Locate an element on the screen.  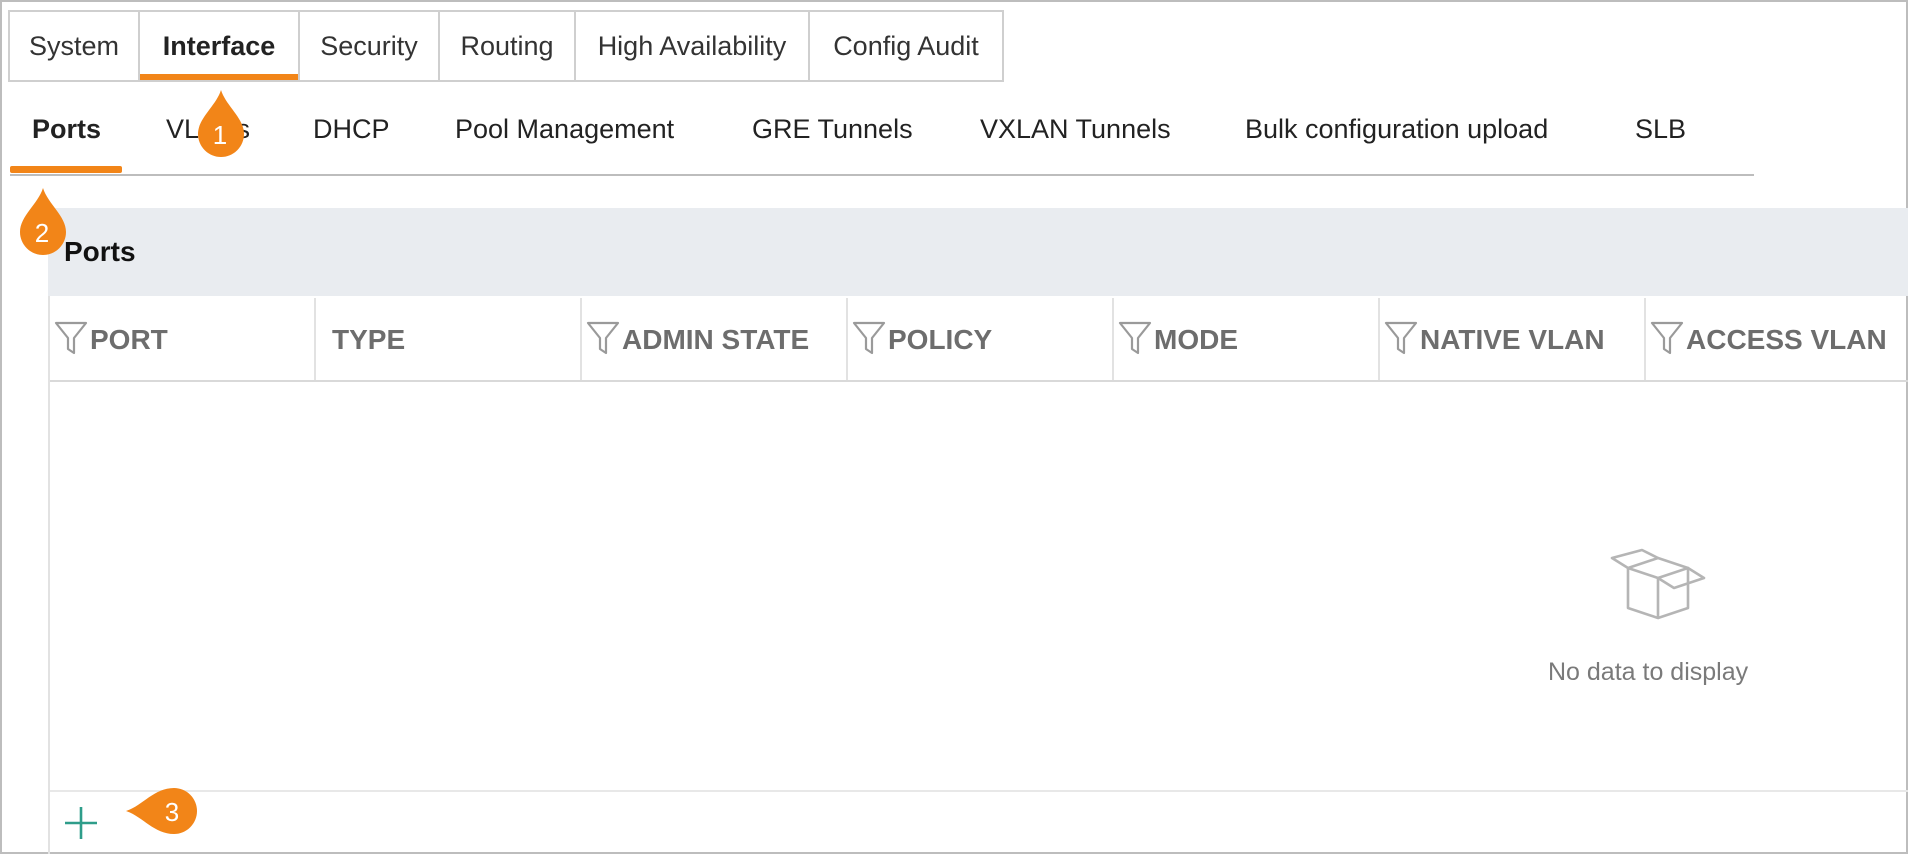
column-admin-state: ADMIN STATE is located at coordinates (715, 339).